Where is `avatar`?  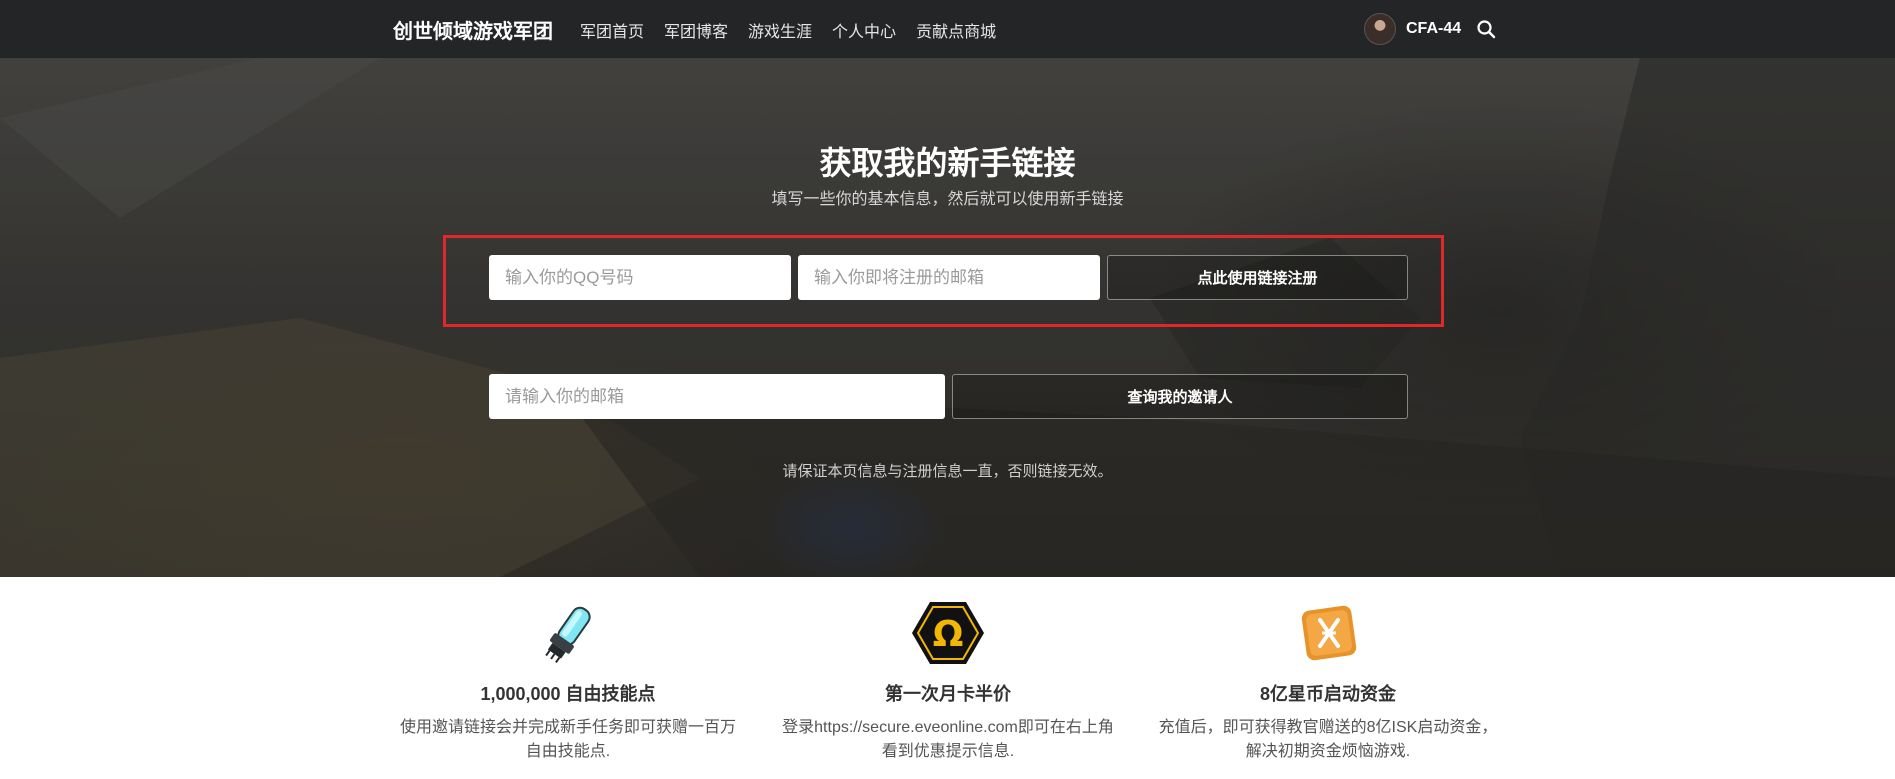
avatar is located at coordinates (1380, 29).